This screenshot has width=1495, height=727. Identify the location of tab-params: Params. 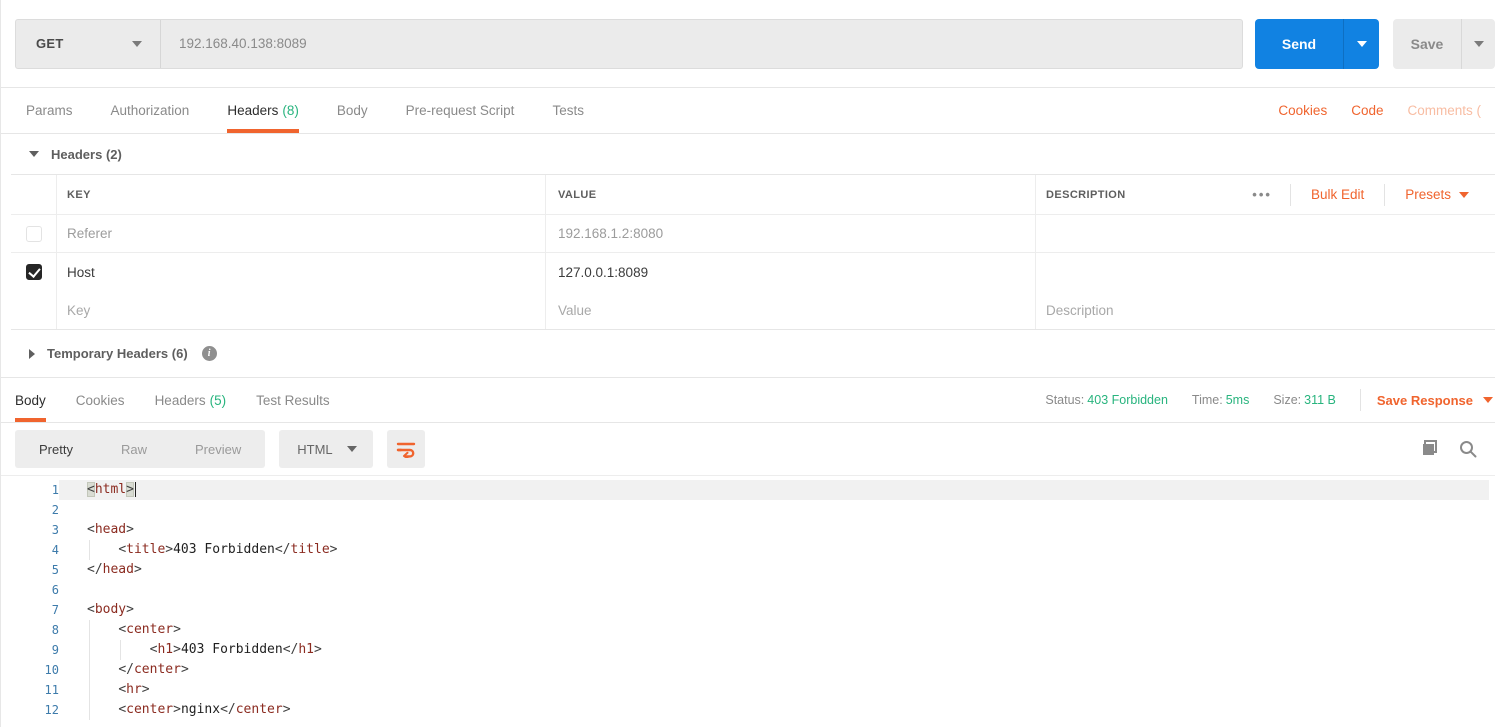
(49, 110).